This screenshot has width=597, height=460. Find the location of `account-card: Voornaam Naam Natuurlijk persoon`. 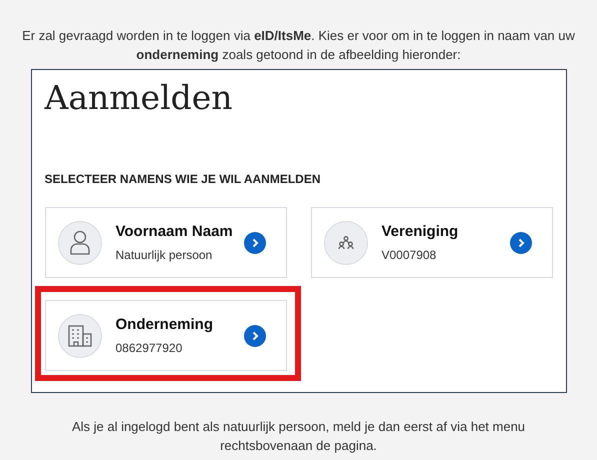

account-card: Voornaam Naam Natuurlijk persoon is located at coordinates (165, 242).